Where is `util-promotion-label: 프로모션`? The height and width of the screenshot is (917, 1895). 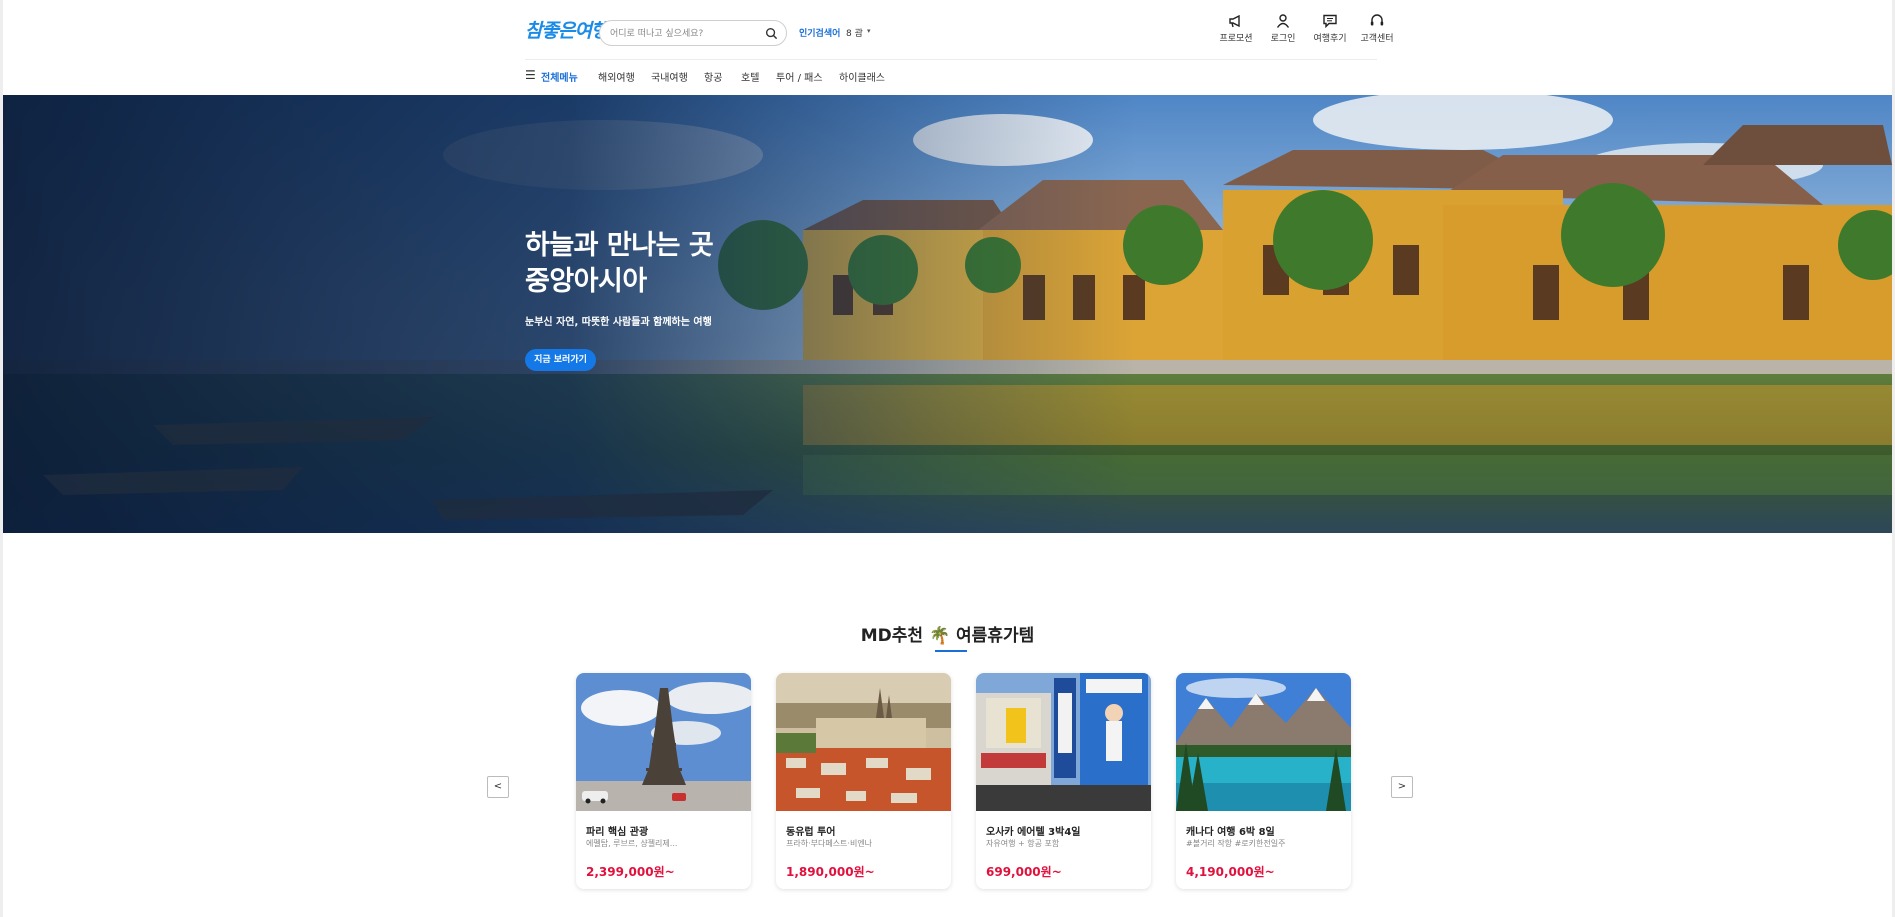 util-promotion-label: 프로모션 is located at coordinates (1236, 39).